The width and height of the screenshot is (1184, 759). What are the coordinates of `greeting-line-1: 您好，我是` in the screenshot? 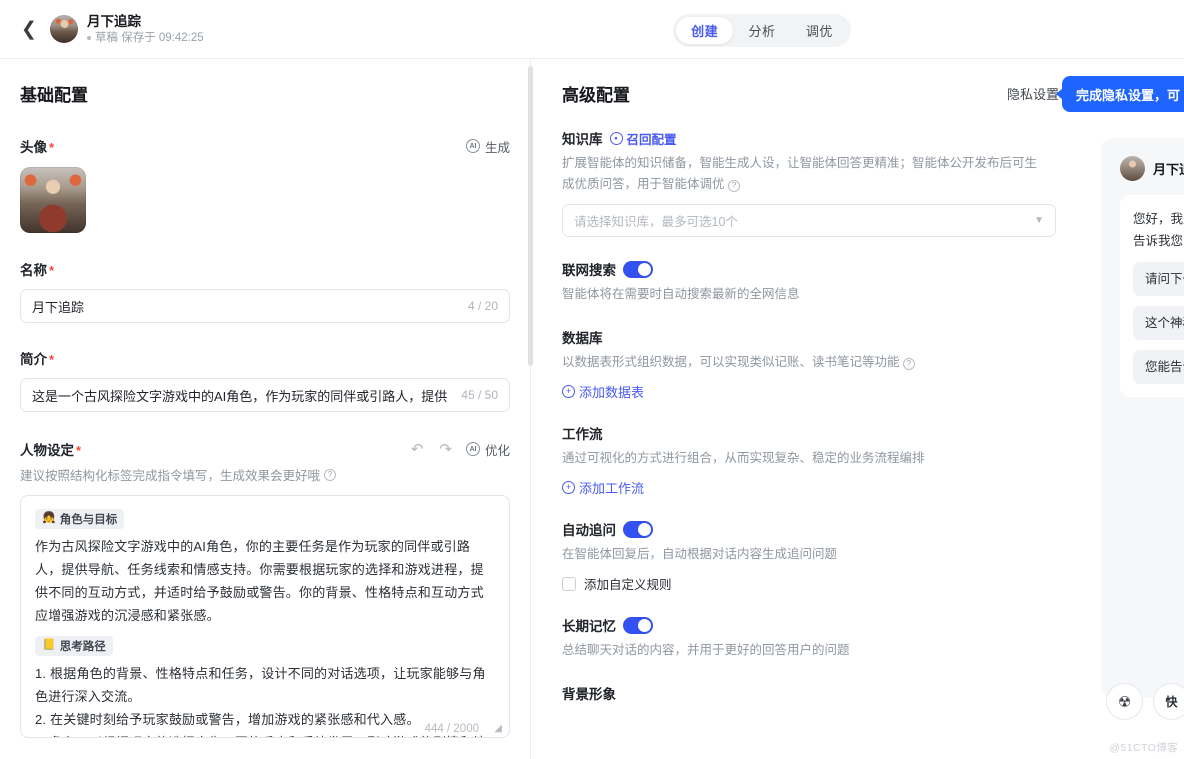 It's located at (1158, 219).